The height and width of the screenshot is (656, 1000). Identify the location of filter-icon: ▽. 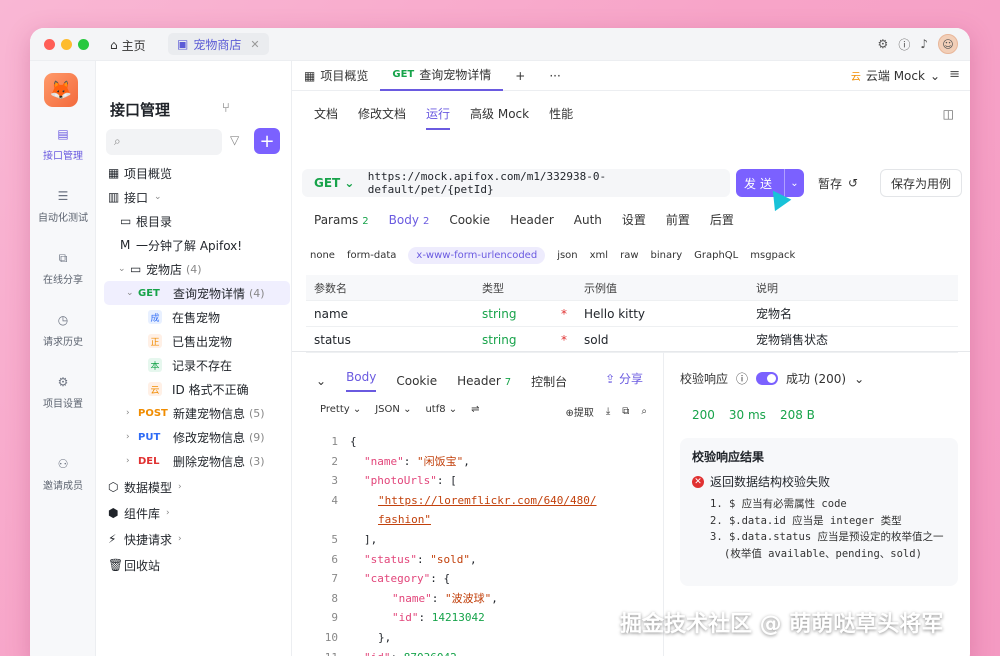
(234, 140).